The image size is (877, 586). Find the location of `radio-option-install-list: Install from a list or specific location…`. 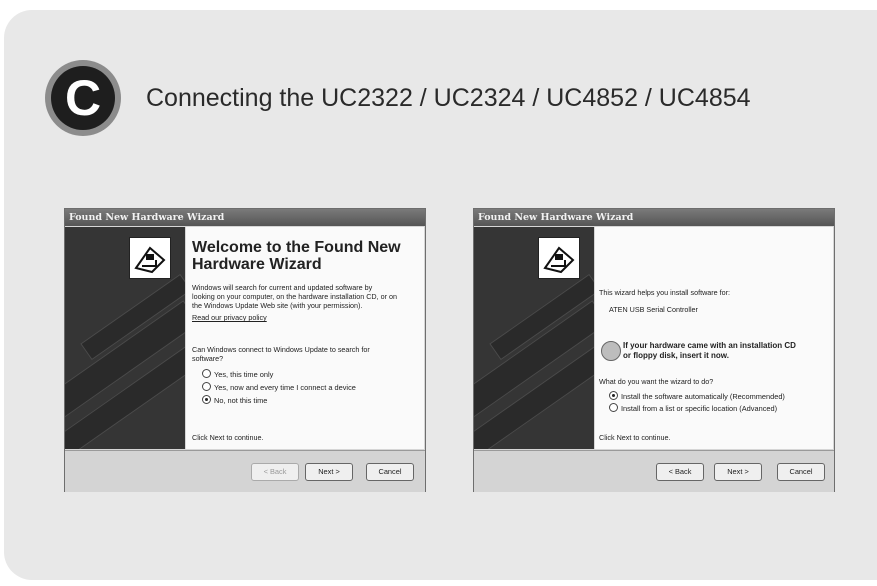

radio-option-install-list: Install from a list or specific location… is located at coordinates (693, 408).